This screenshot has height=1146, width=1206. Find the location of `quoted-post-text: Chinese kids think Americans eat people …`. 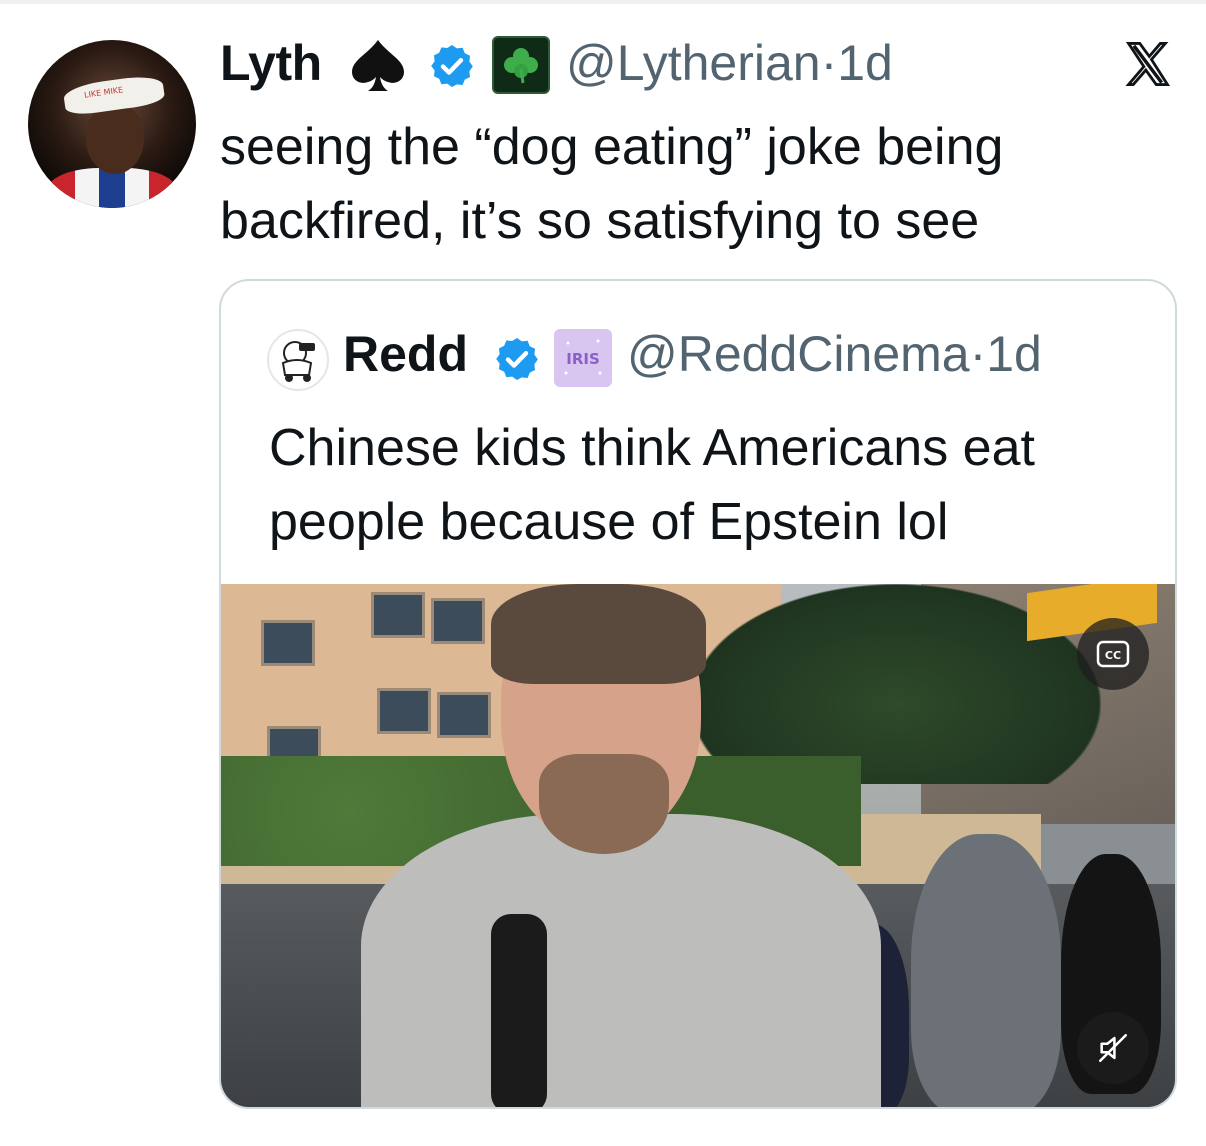

quoted-post-text: Chinese kids think Americans eat people … is located at coordinates (709, 485).